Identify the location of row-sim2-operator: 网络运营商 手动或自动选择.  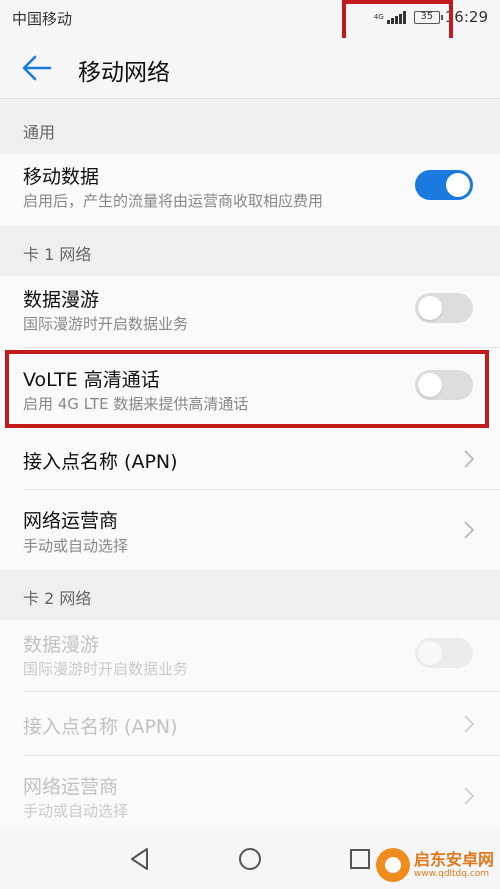
(250, 792).